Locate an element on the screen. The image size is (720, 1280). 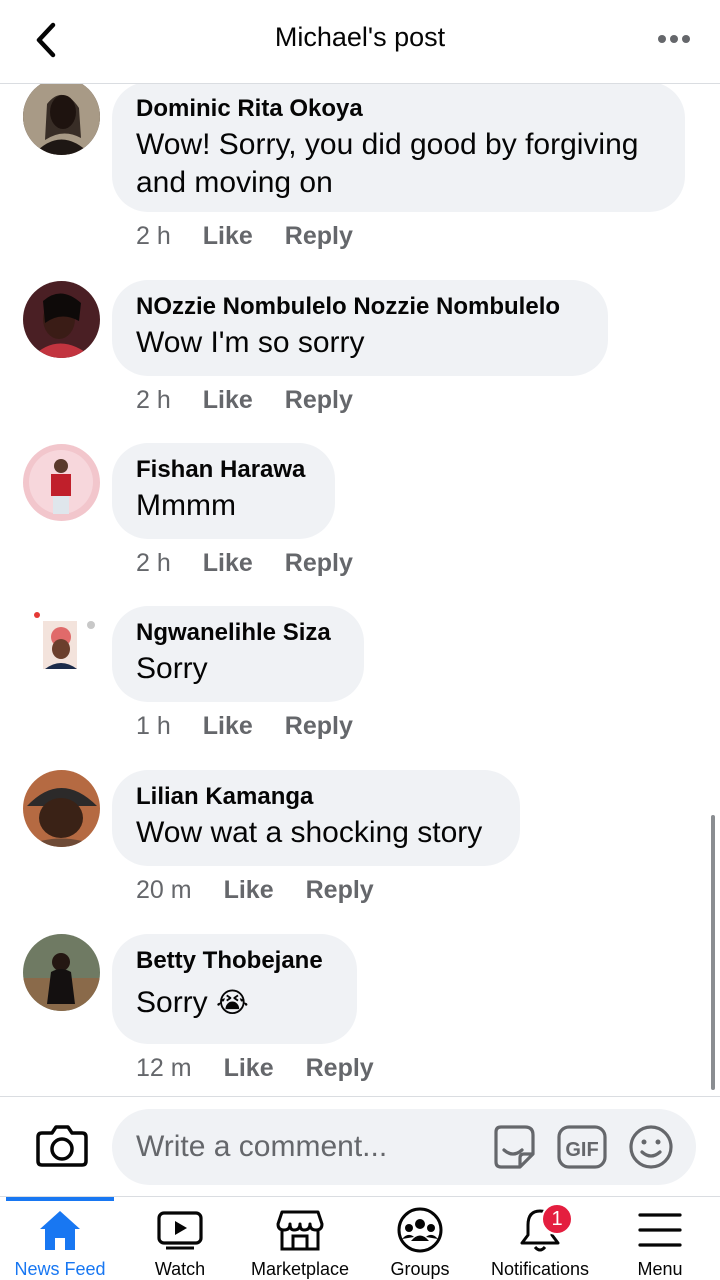
groups-icon is located at coordinates (420, 1230).